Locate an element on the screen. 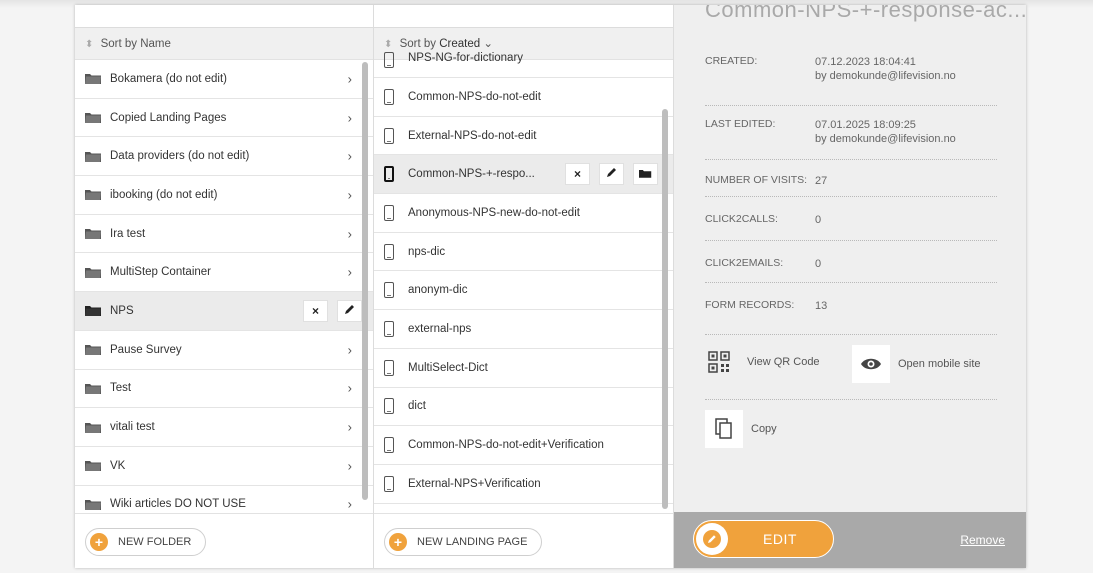  pencil-icon is located at coordinates (712, 539).